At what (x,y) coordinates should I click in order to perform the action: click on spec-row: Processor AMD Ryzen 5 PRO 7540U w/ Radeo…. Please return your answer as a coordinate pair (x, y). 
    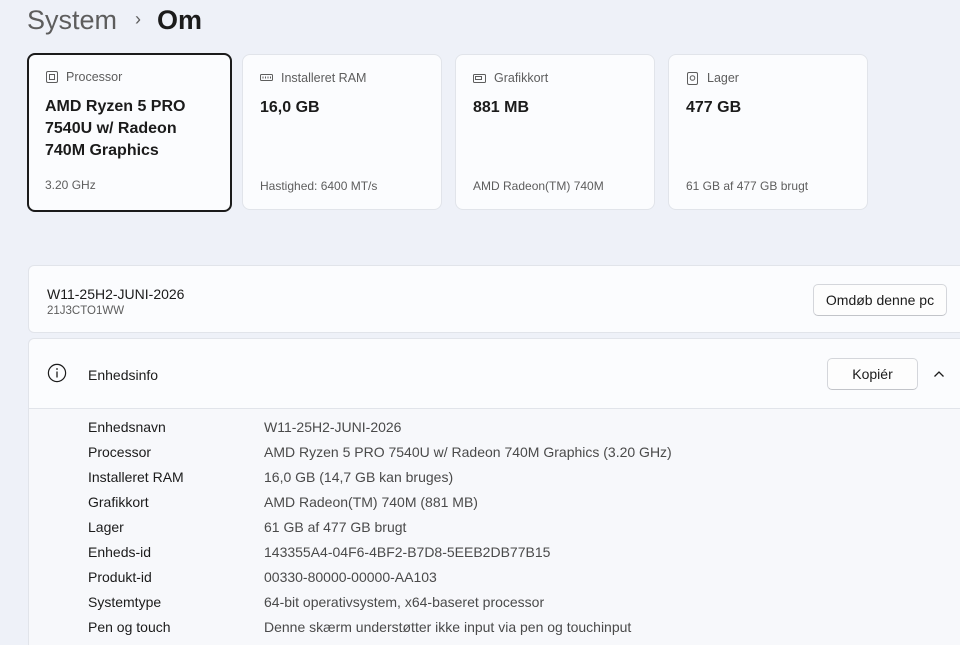
    Looking at the image, I should click on (380, 454).